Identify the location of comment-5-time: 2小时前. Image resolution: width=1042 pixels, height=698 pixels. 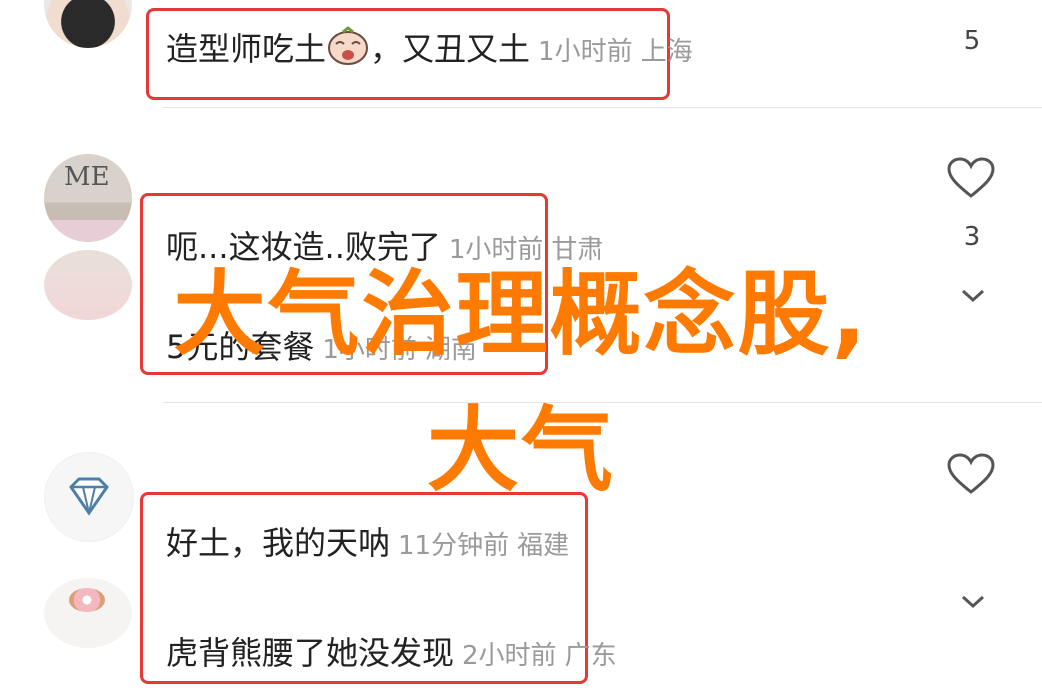
(509, 656).